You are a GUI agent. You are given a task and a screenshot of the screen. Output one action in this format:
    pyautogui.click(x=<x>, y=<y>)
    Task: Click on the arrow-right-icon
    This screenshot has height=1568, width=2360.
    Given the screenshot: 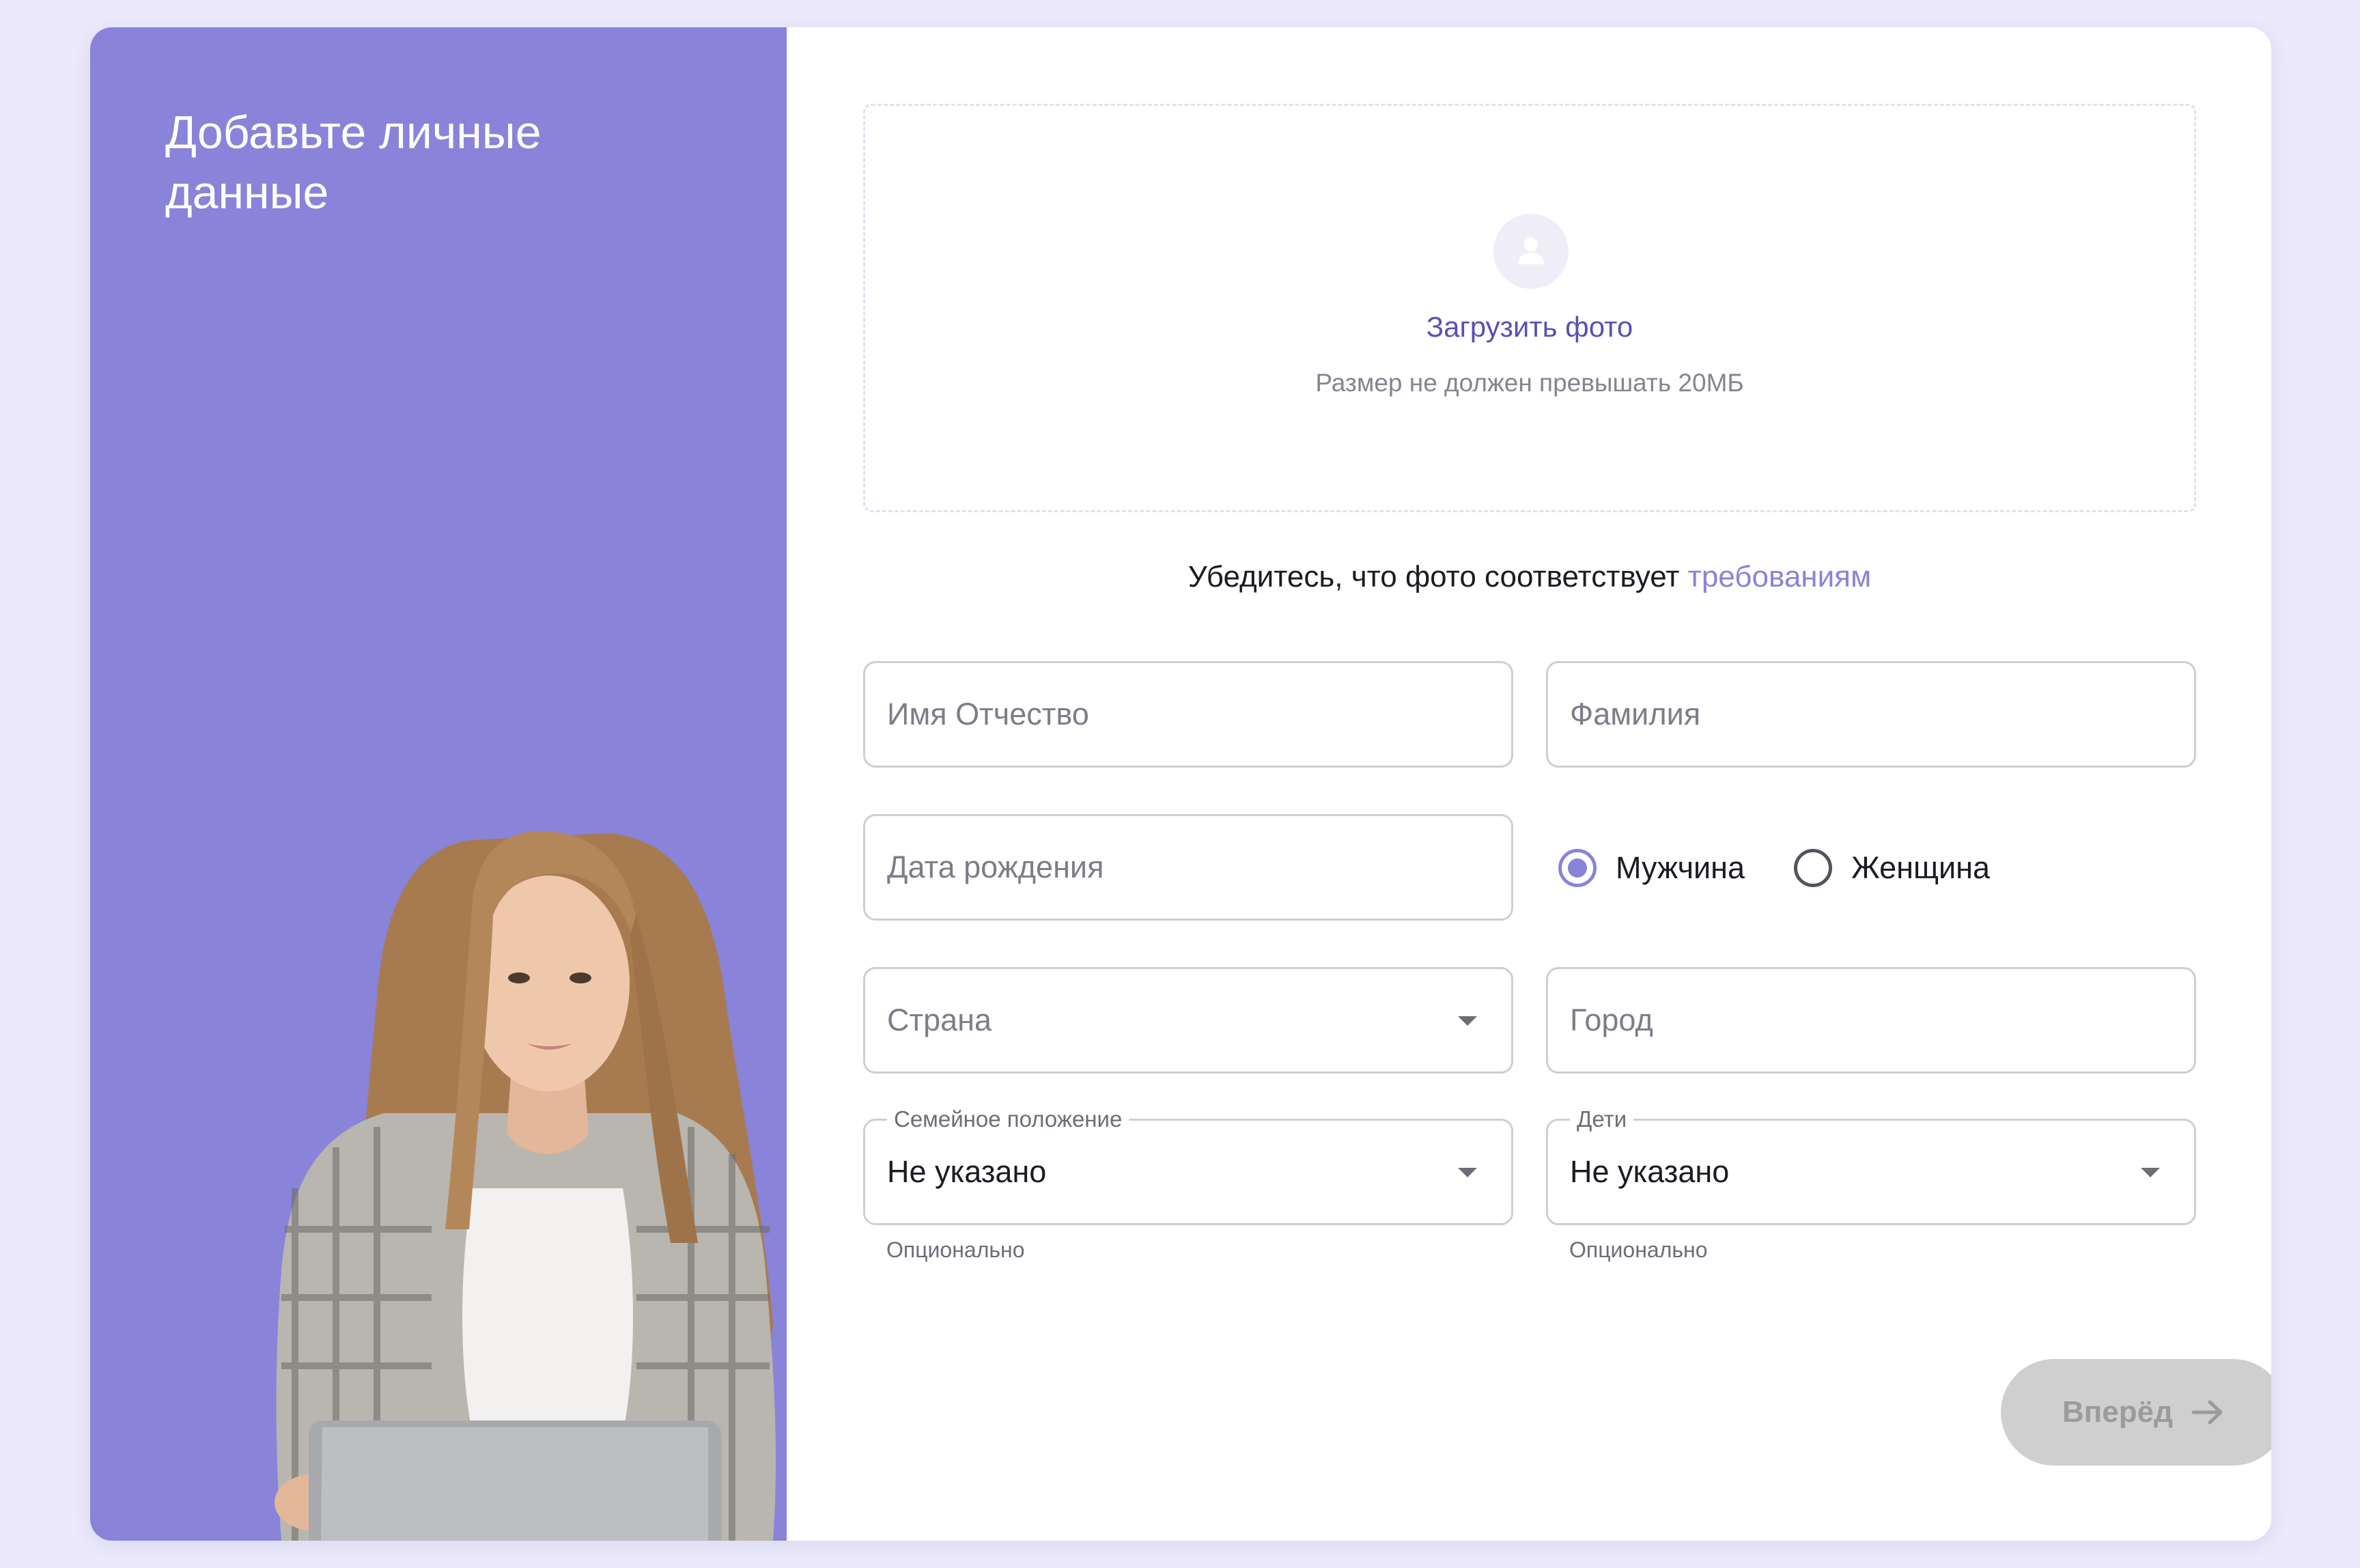 What is the action you would take?
    pyautogui.click(x=2208, y=1412)
    